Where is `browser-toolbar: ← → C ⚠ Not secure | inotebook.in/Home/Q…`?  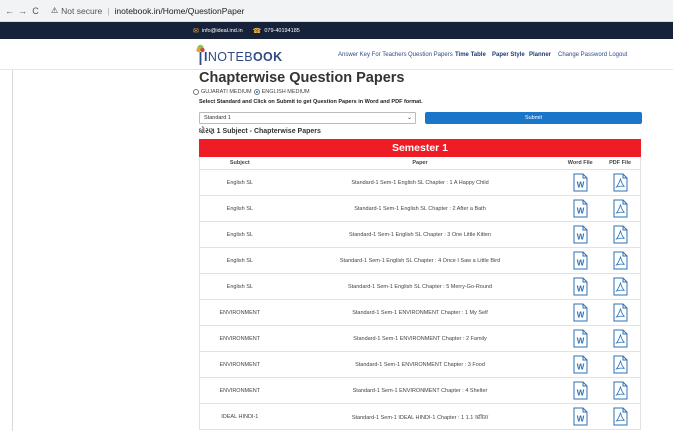 browser-toolbar: ← → C ⚠ Not secure | inotebook.in/Home/Q… is located at coordinates (336, 11).